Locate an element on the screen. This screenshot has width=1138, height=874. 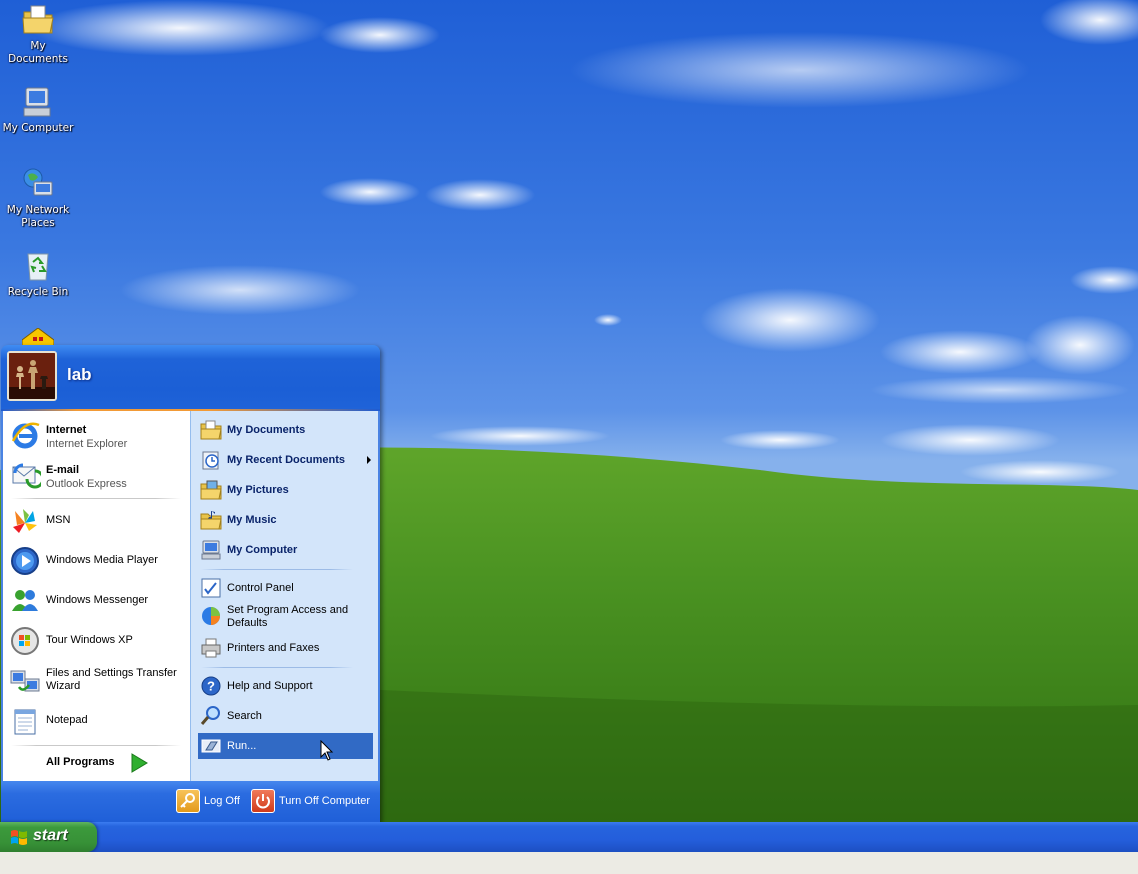
place-my-computer: My Computer is located at coordinates (285, 550).